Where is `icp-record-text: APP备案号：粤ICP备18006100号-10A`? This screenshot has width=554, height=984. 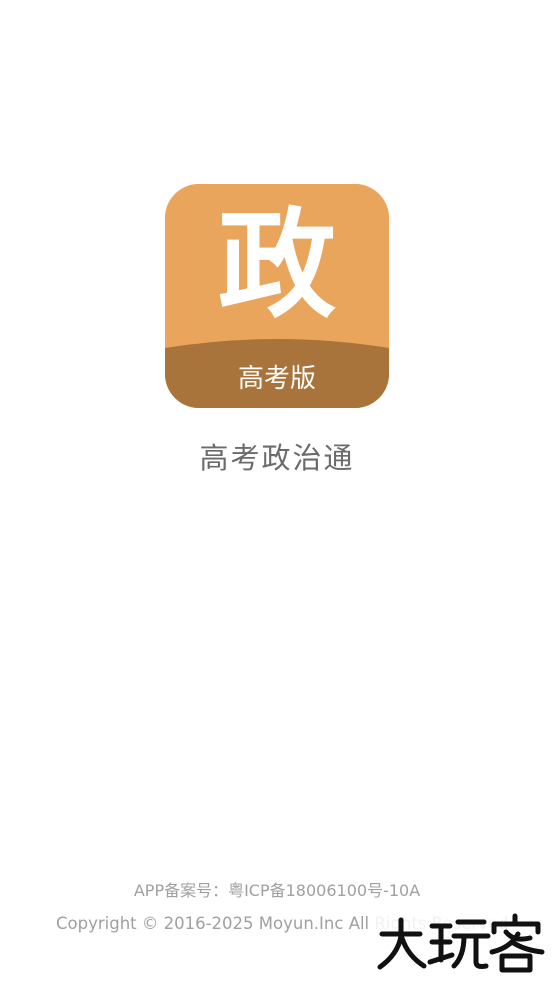 icp-record-text: APP备案号：粤ICP备18006100号-10A is located at coordinates (277, 890).